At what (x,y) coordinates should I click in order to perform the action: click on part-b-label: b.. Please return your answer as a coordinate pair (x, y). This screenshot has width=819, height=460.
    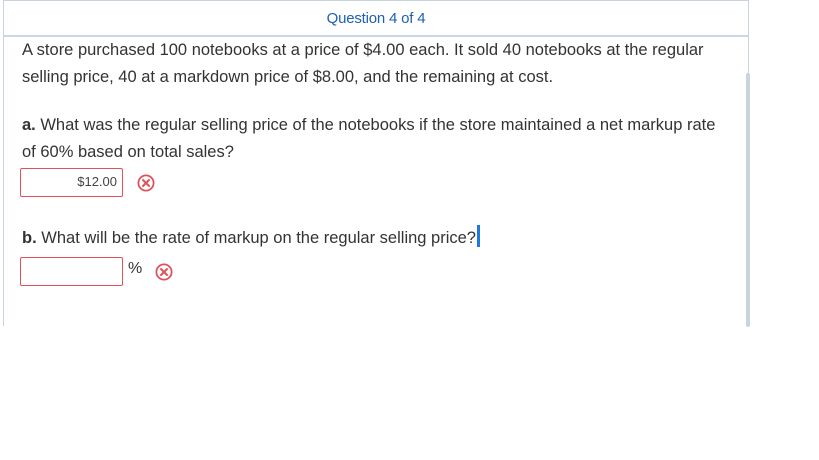
    Looking at the image, I should click on (29, 238).